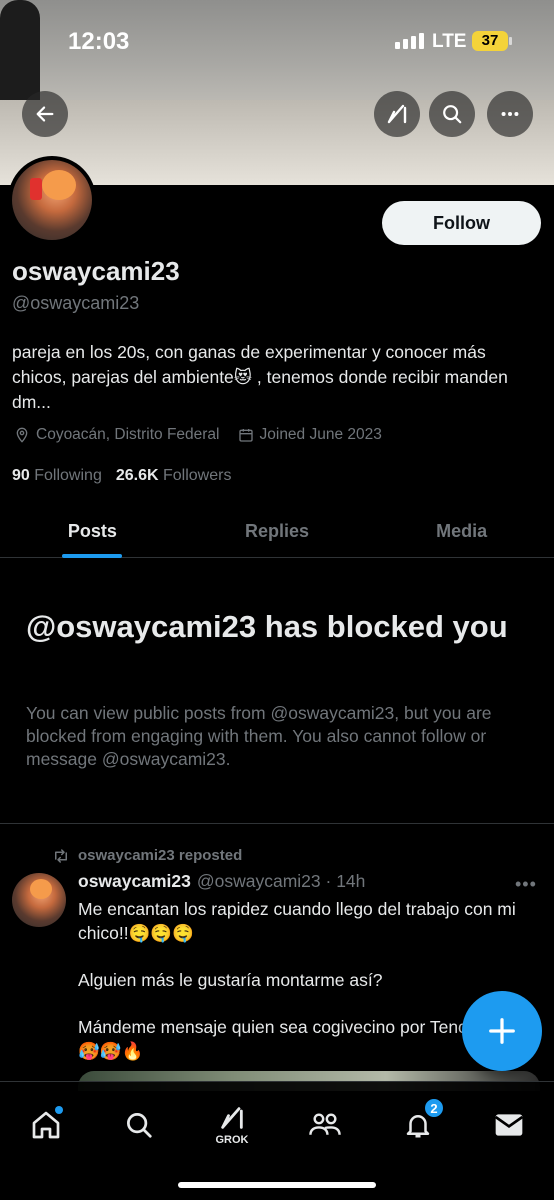  Describe the element at coordinates (52, 200) in the screenshot. I see `profile-avatar` at that location.